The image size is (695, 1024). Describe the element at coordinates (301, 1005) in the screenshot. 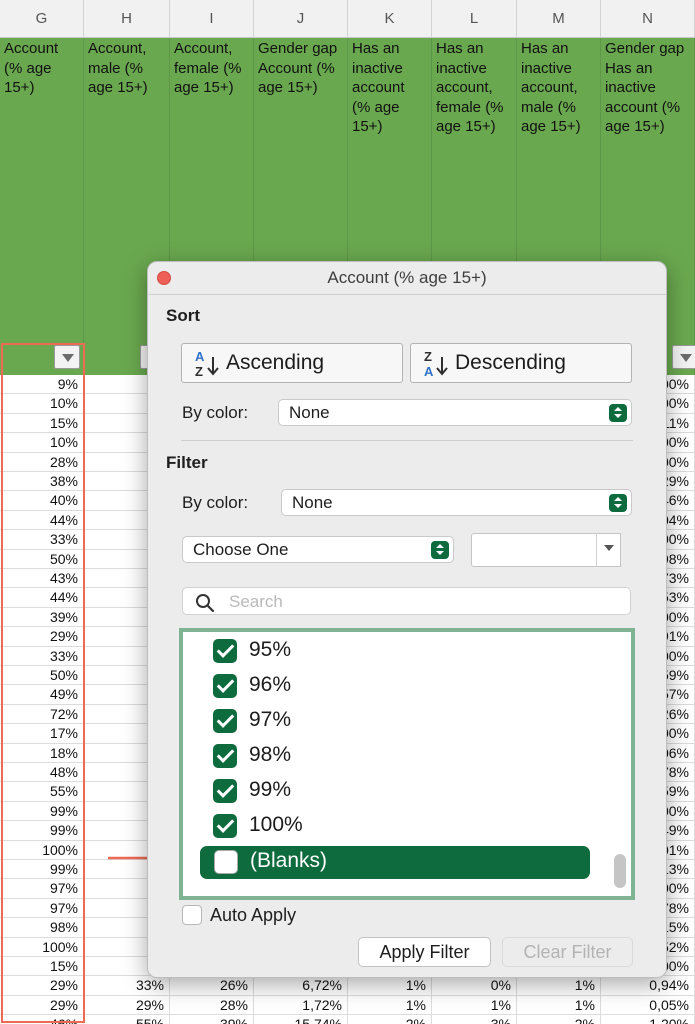

I see `cell-j: 1,72%` at that location.